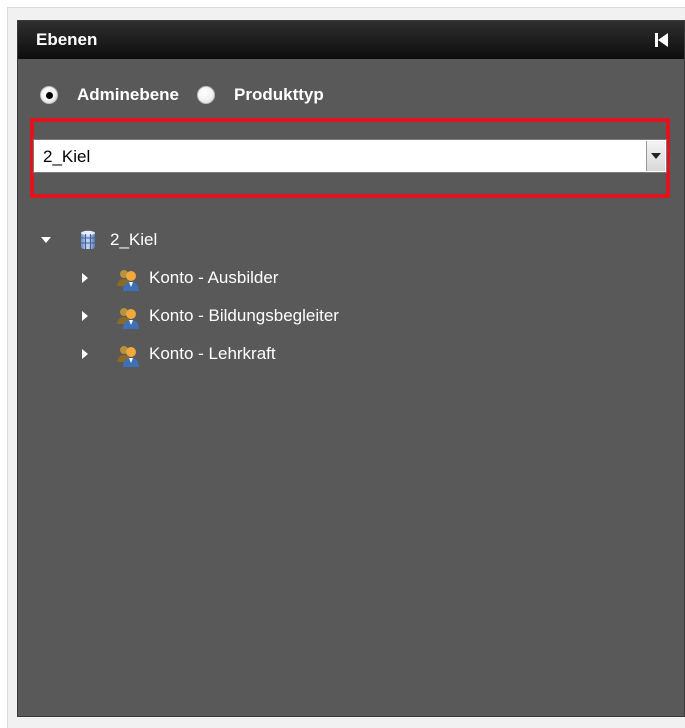  I want to click on level-select: 2_Kiel, so click(350, 156).